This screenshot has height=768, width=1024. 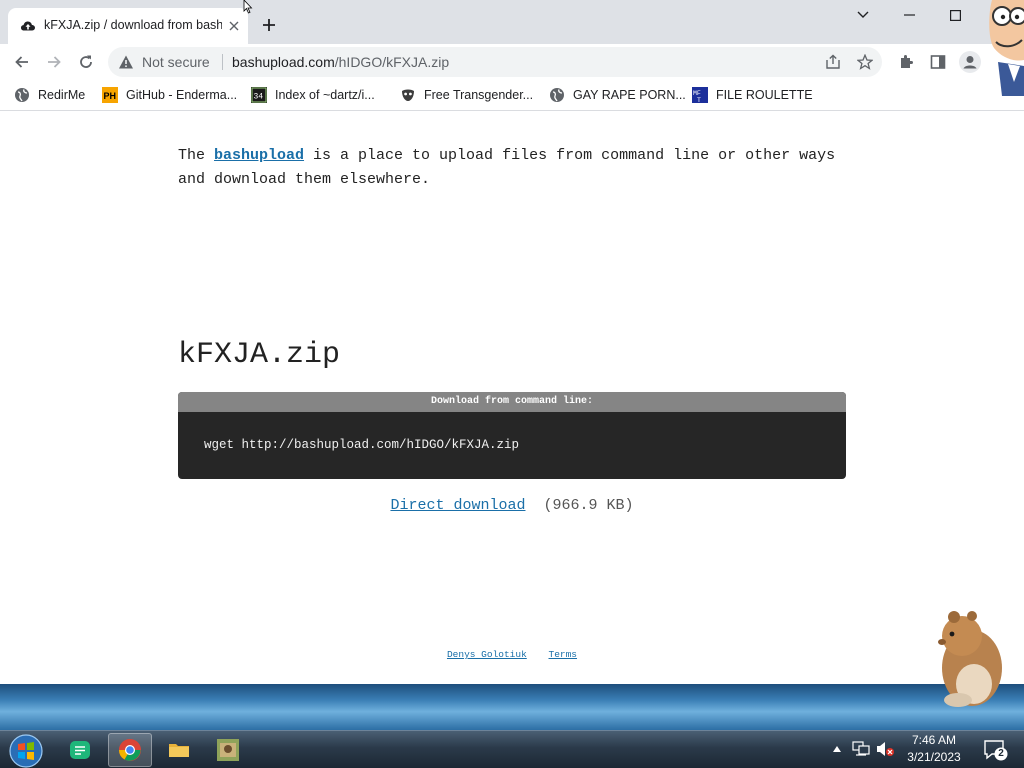 I want to click on index-icon: 34, so click(x=259, y=95).